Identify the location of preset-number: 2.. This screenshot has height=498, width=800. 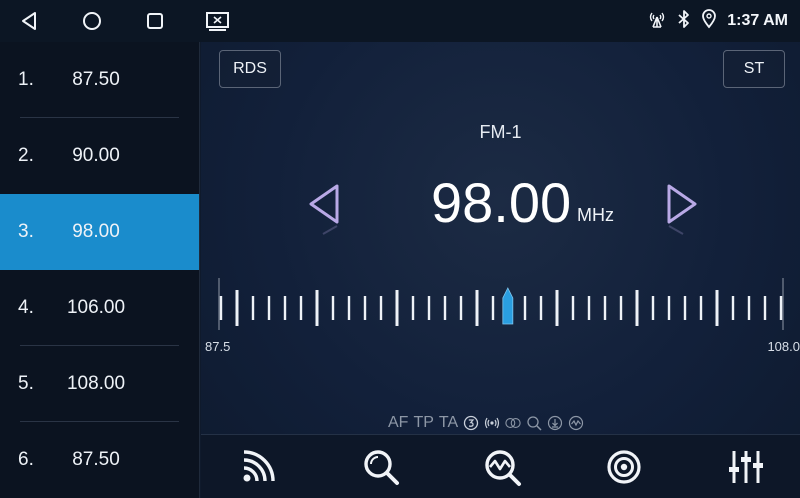
(26, 155).